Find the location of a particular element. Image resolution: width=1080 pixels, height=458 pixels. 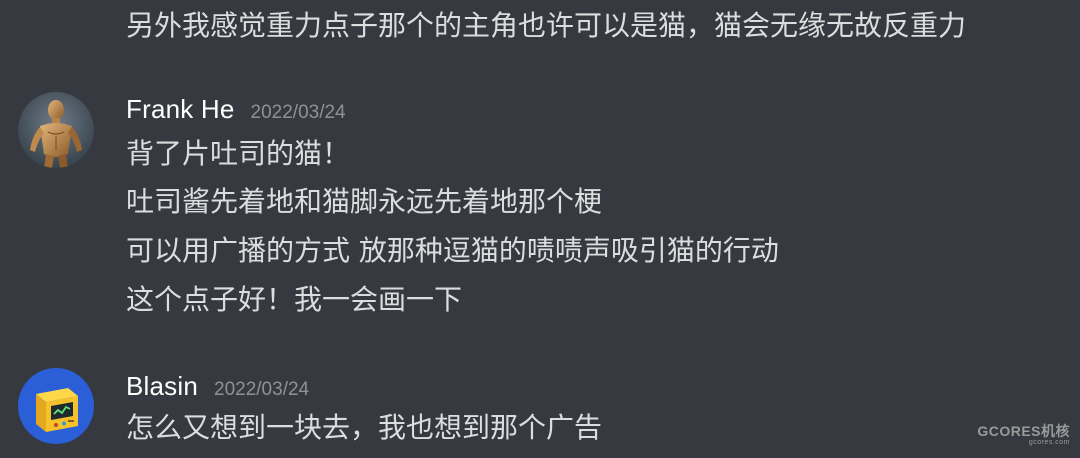

message-line: 另外我感觉重力点子那个的主角也许可以是猫，猫会无缘无故反重力 is located at coordinates (546, 25).